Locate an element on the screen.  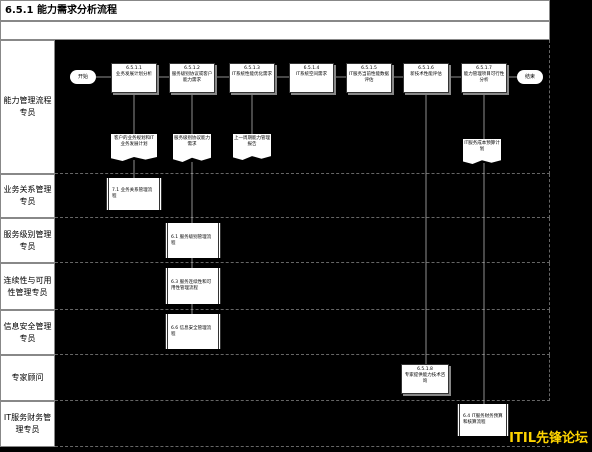
watermark-text: ITIL先锋论坛 is located at coordinates (548, 438).